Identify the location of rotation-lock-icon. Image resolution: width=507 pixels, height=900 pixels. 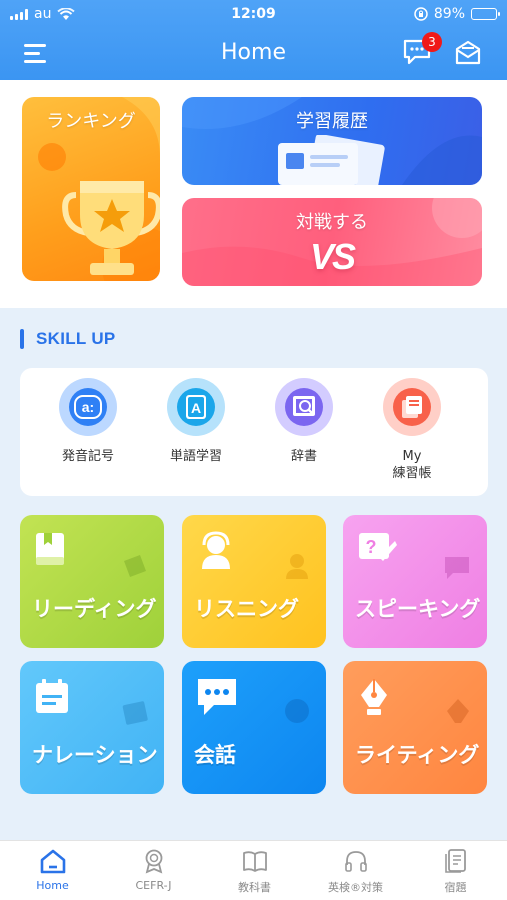
(421, 14).